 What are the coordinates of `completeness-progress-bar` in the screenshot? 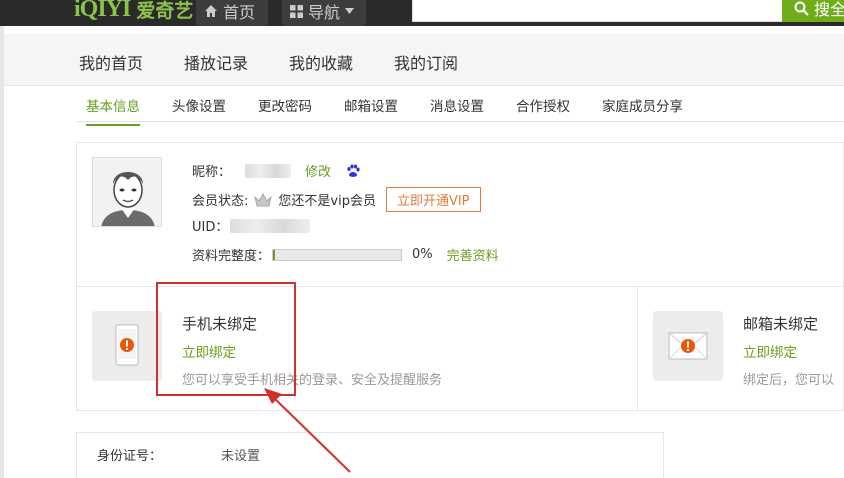 It's located at (337, 254).